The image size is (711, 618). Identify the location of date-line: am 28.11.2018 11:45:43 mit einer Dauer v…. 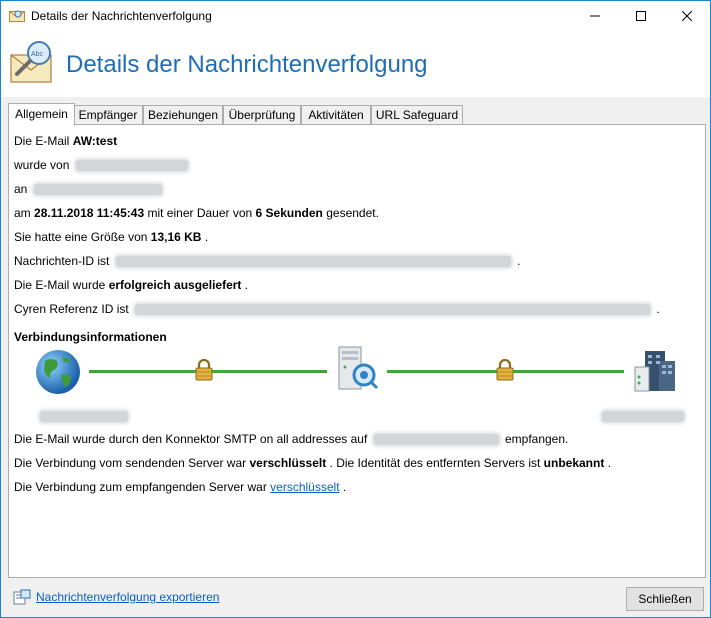
(196, 213).